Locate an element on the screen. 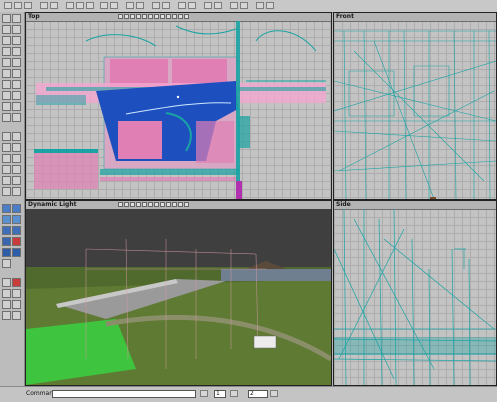  confirm-icon is located at coordinates (274, 393).